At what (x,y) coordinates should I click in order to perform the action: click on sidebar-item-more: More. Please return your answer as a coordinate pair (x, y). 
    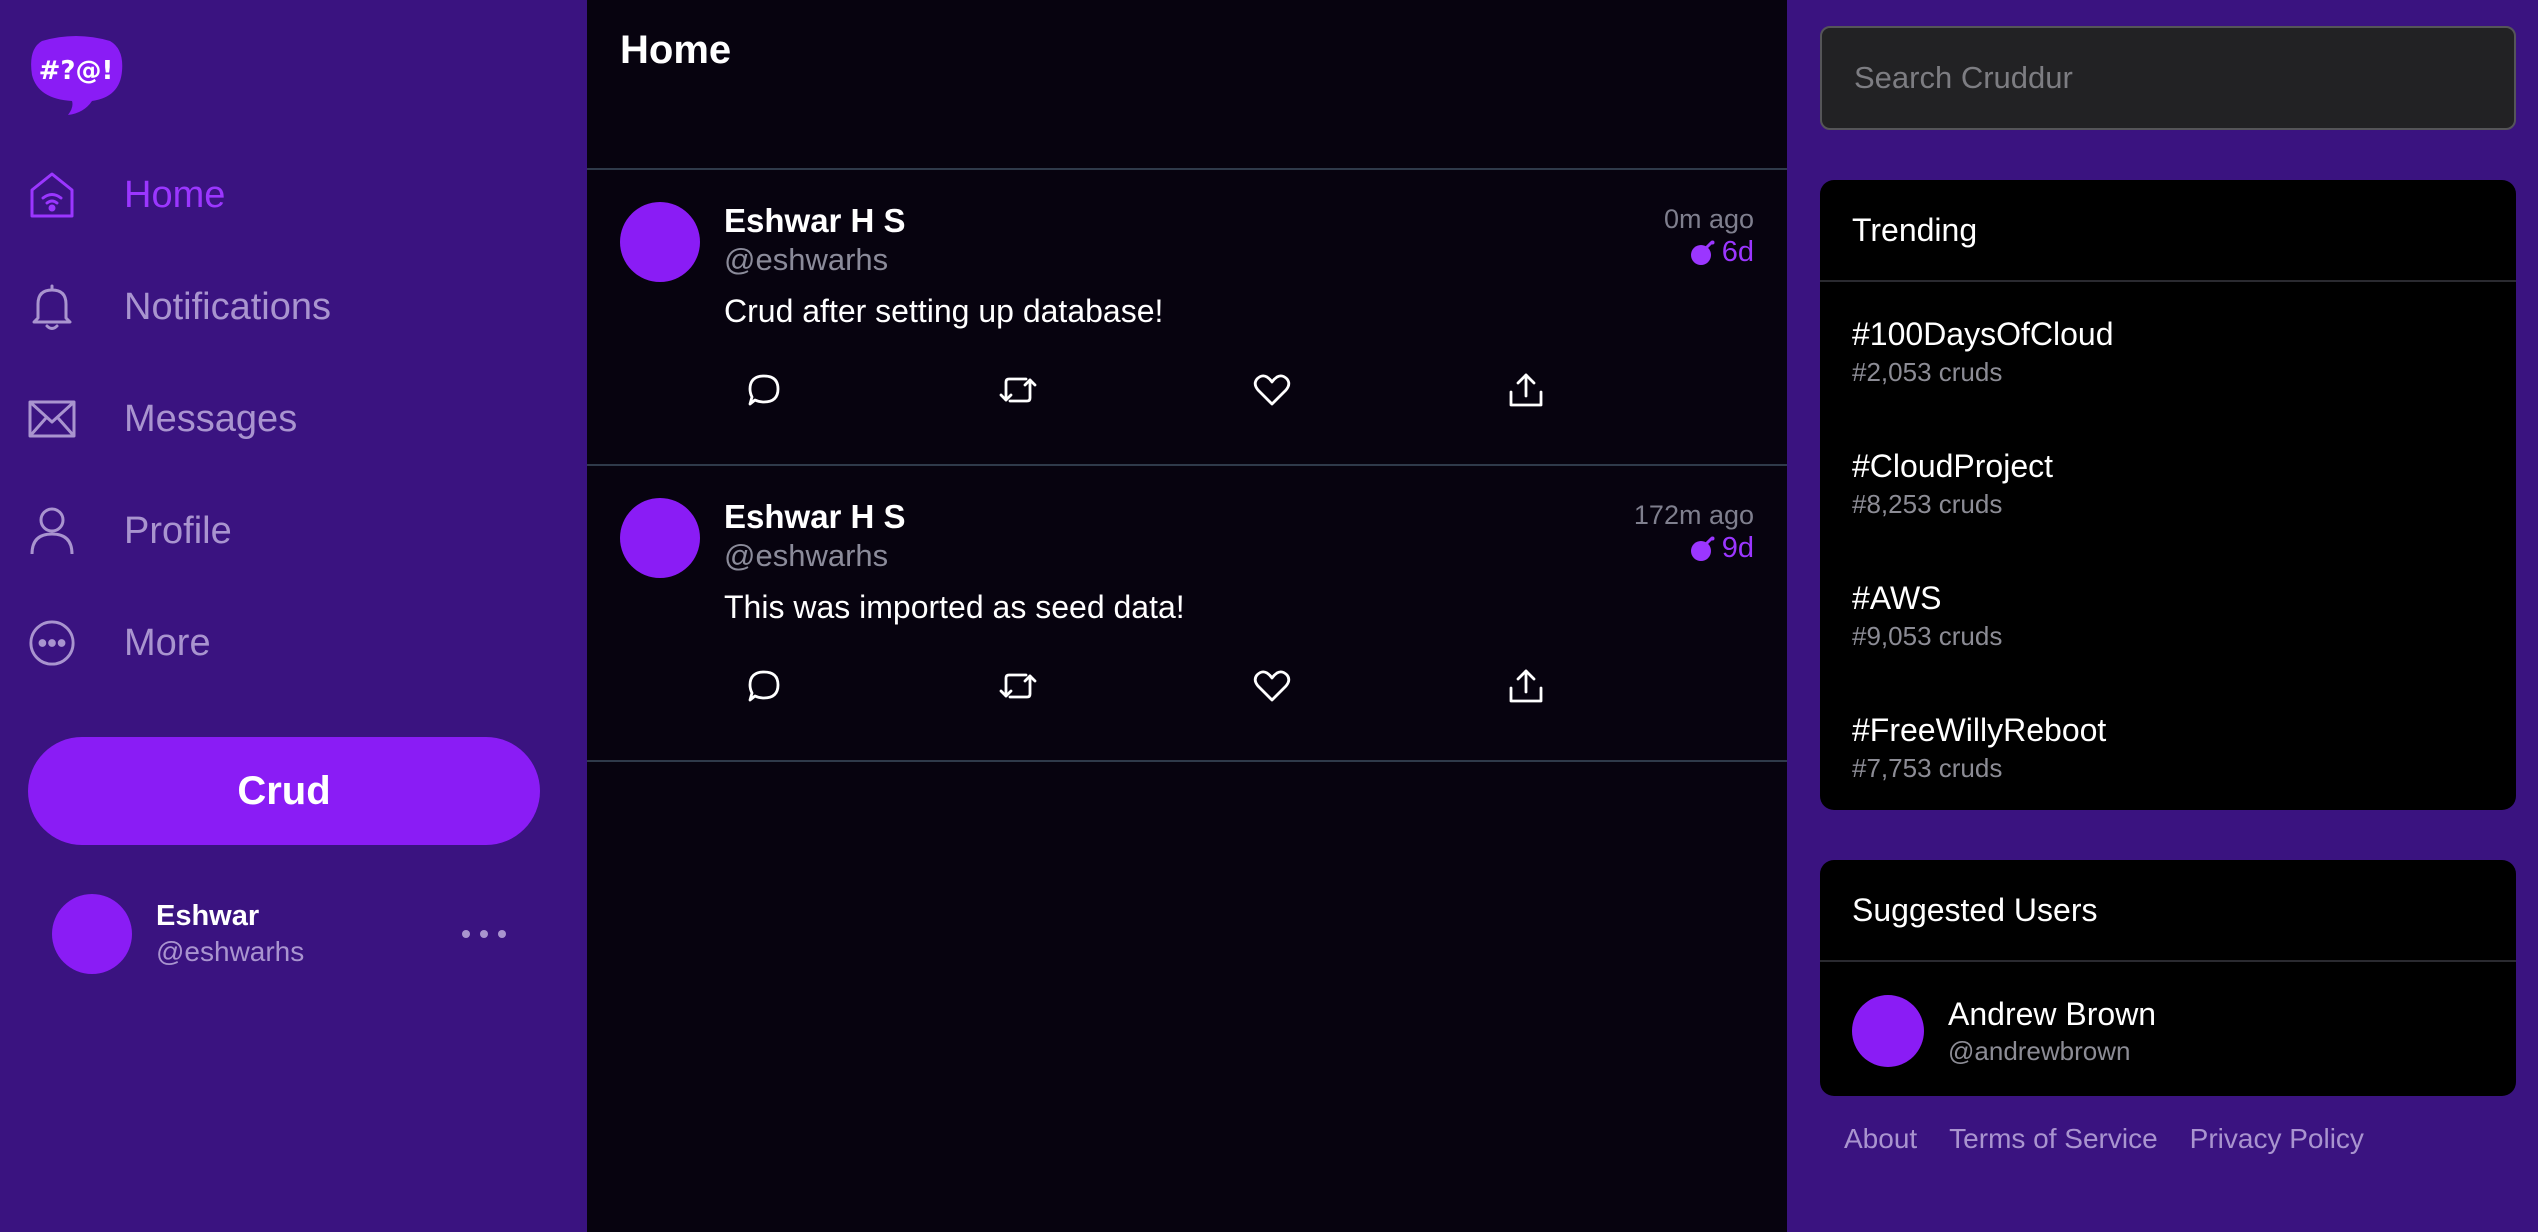
    Looking at the image, I should click on (288, 643).